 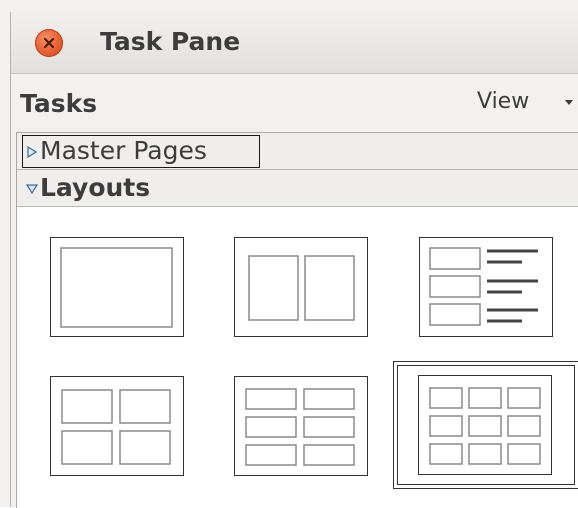 I want to click on focus-outline, so click(x=141, y=151).